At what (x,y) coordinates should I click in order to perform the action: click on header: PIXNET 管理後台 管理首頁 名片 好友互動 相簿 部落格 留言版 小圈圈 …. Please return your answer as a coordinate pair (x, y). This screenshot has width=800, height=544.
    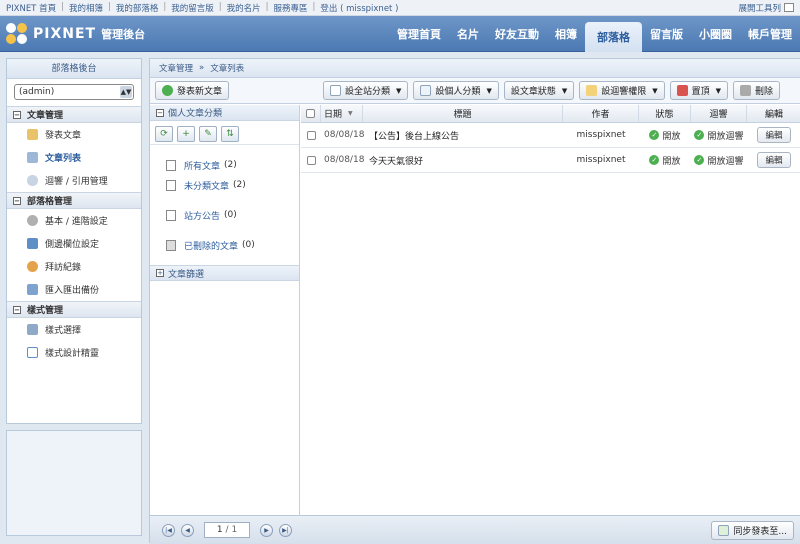
    Looking at the image, I should click on (400, 34).